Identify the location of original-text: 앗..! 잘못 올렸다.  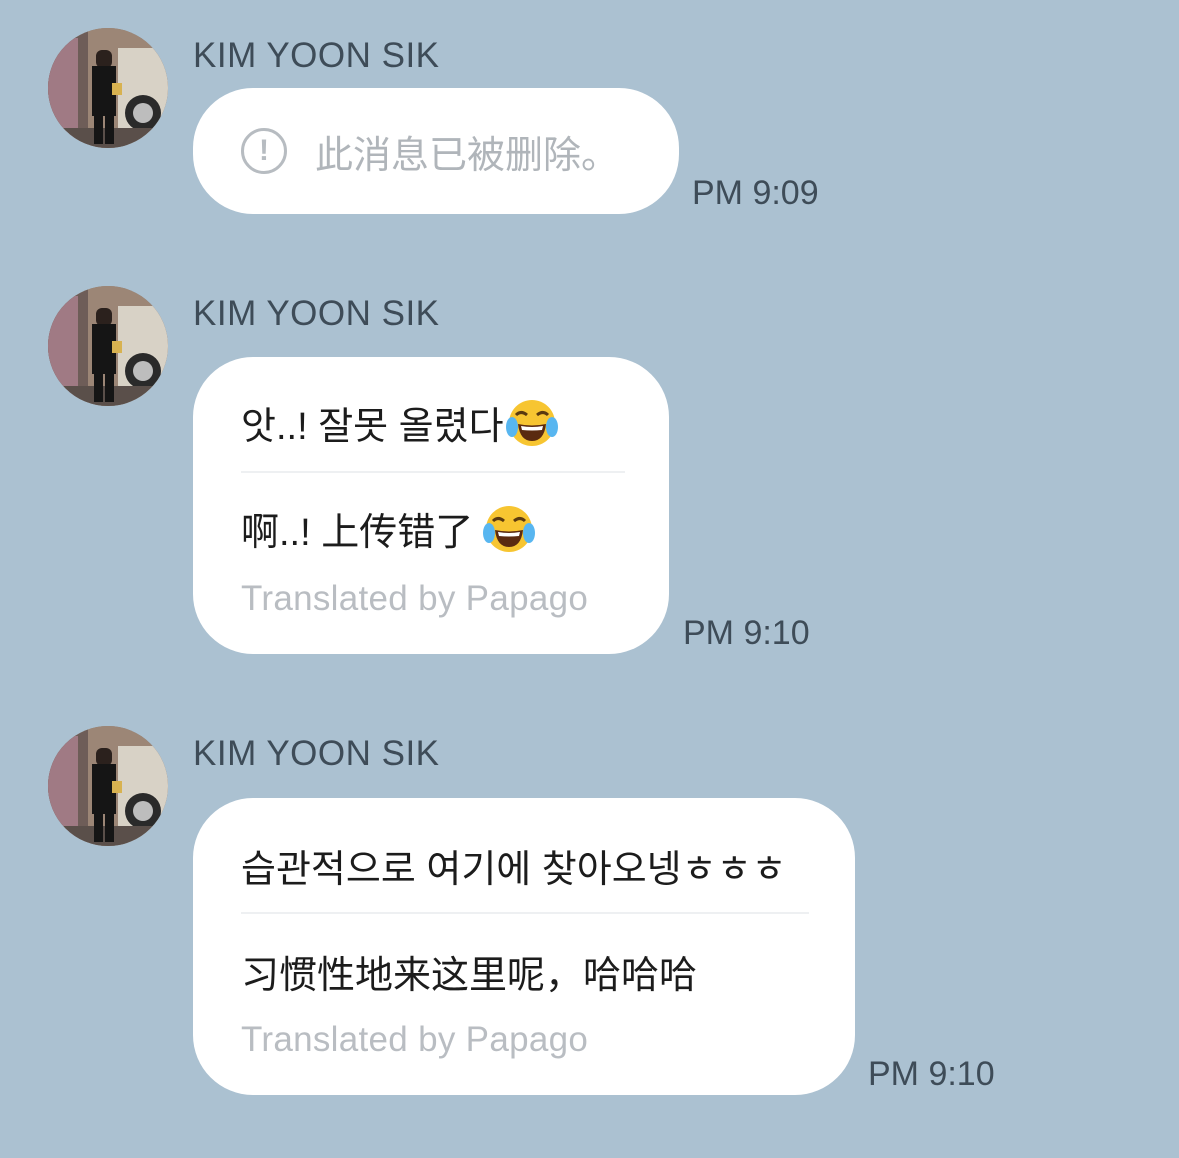
(372, 427).